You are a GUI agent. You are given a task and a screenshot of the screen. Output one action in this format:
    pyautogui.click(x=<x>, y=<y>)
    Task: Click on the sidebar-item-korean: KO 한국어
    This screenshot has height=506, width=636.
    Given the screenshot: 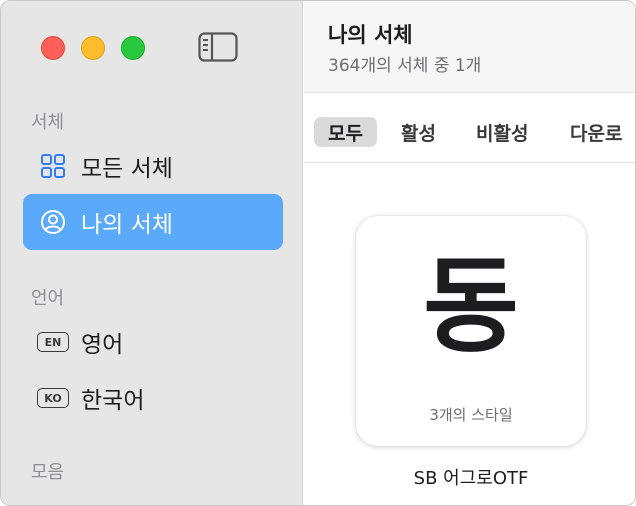 What is the action you would take?
    pyautogui.click(x=153, y=398)
    